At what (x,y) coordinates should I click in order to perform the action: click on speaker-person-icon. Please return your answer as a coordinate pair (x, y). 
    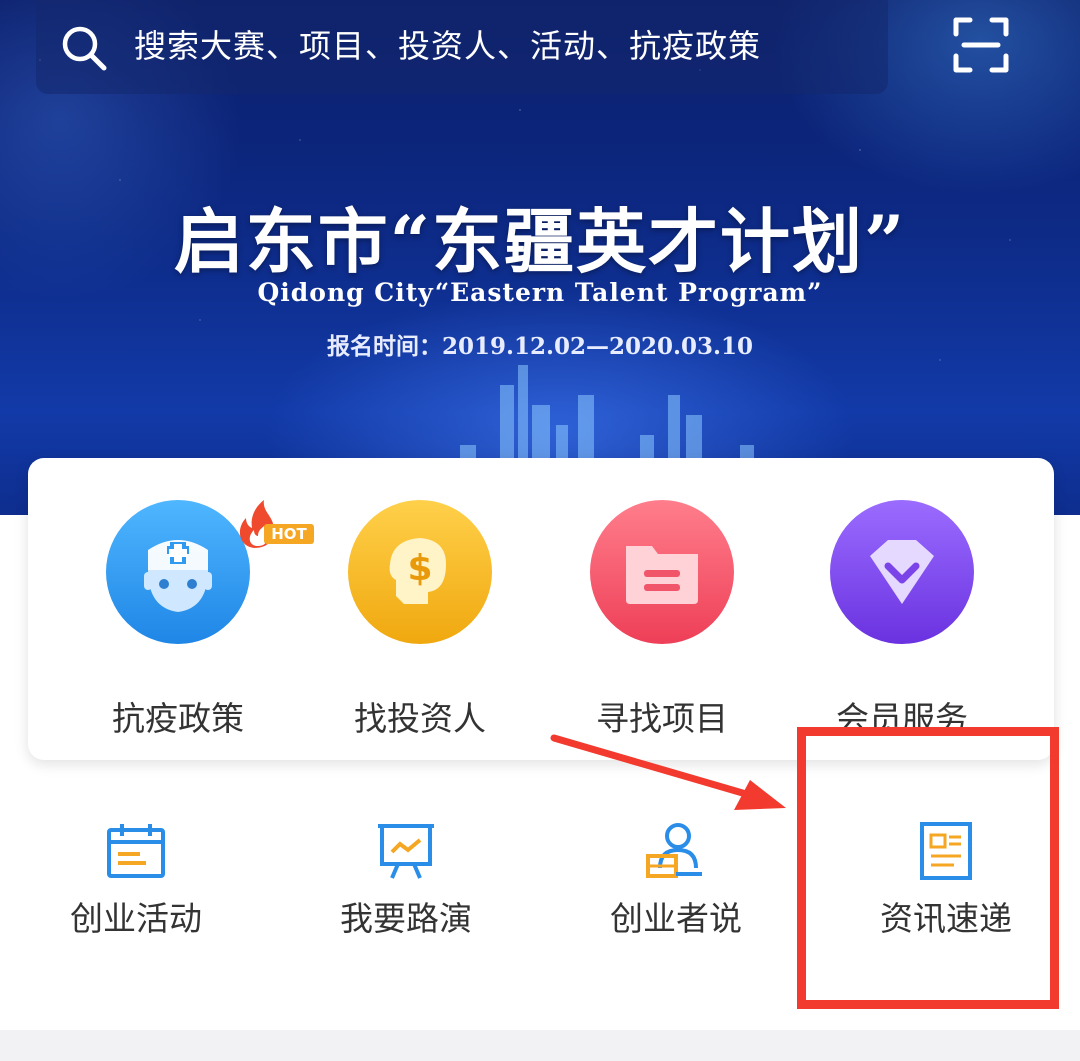
    Looking at the image, I should click on (674, 850).